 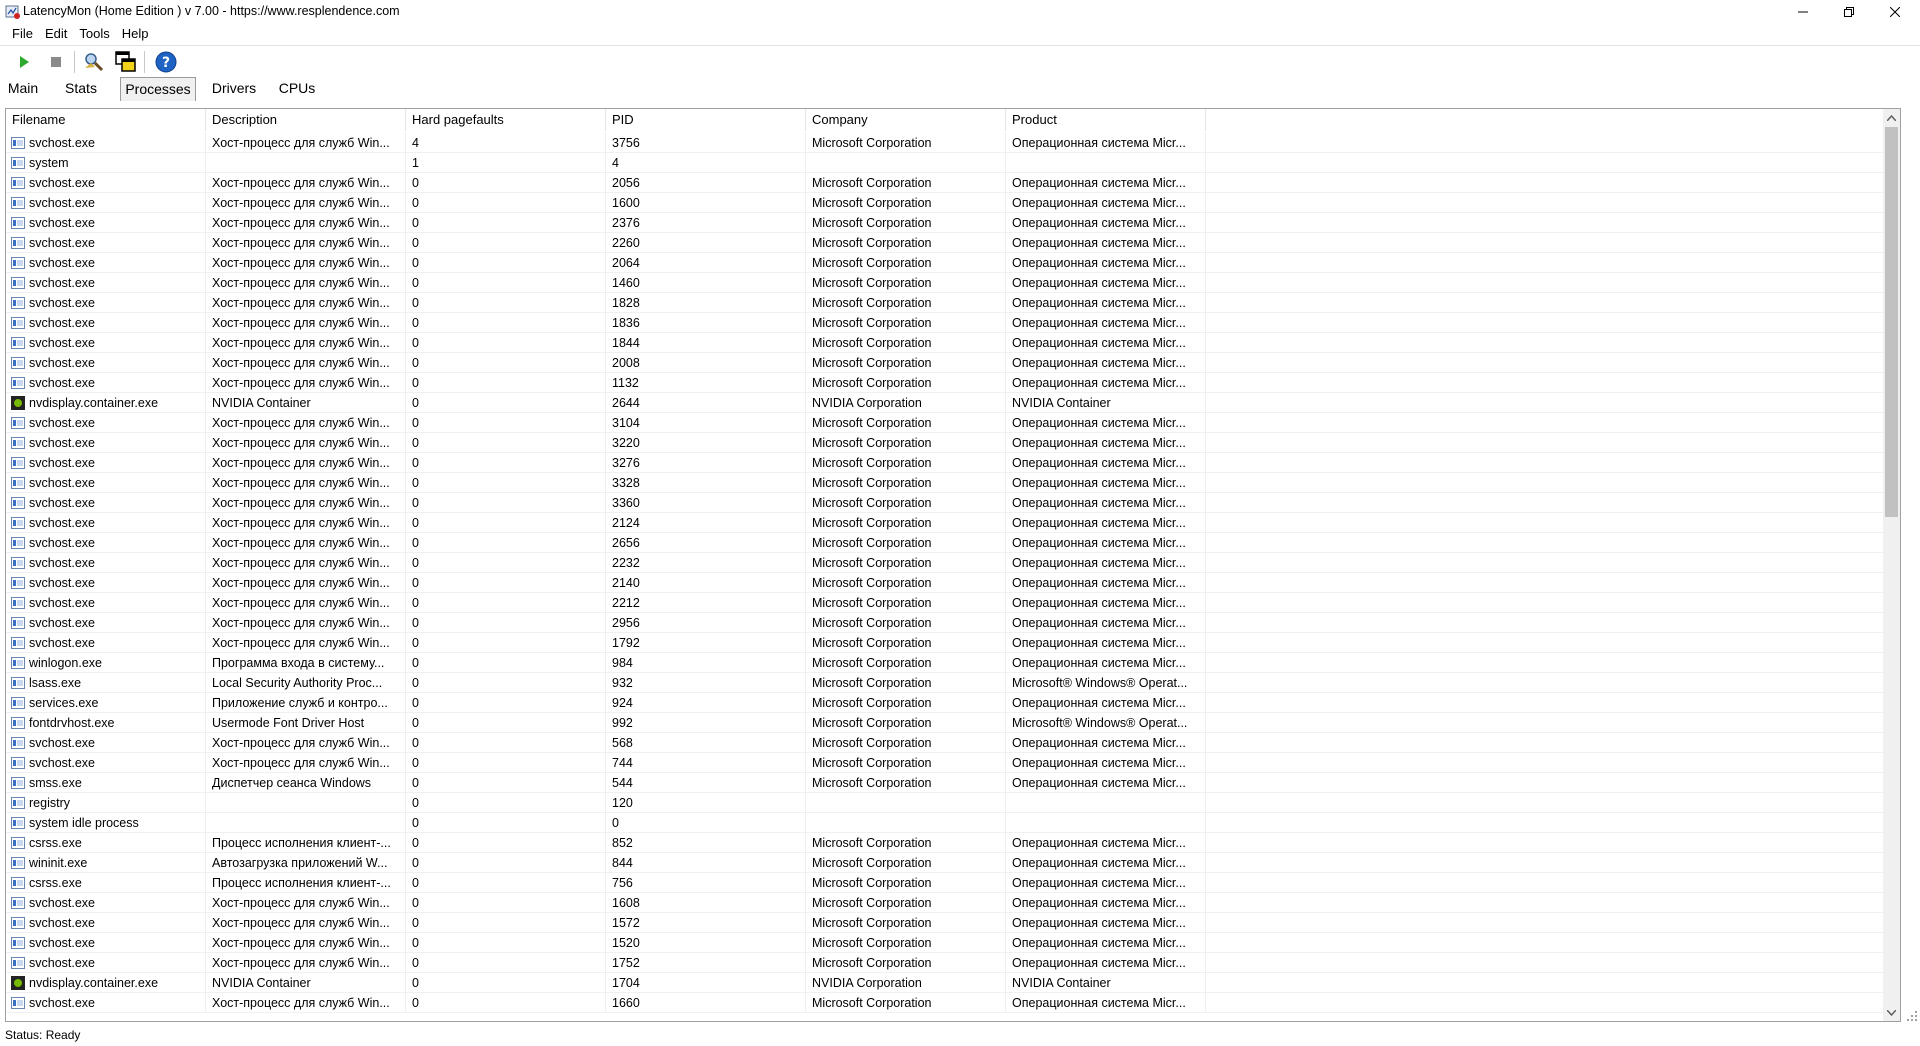 I want to click on column-header-company: Company, so click(x=906, y=120).